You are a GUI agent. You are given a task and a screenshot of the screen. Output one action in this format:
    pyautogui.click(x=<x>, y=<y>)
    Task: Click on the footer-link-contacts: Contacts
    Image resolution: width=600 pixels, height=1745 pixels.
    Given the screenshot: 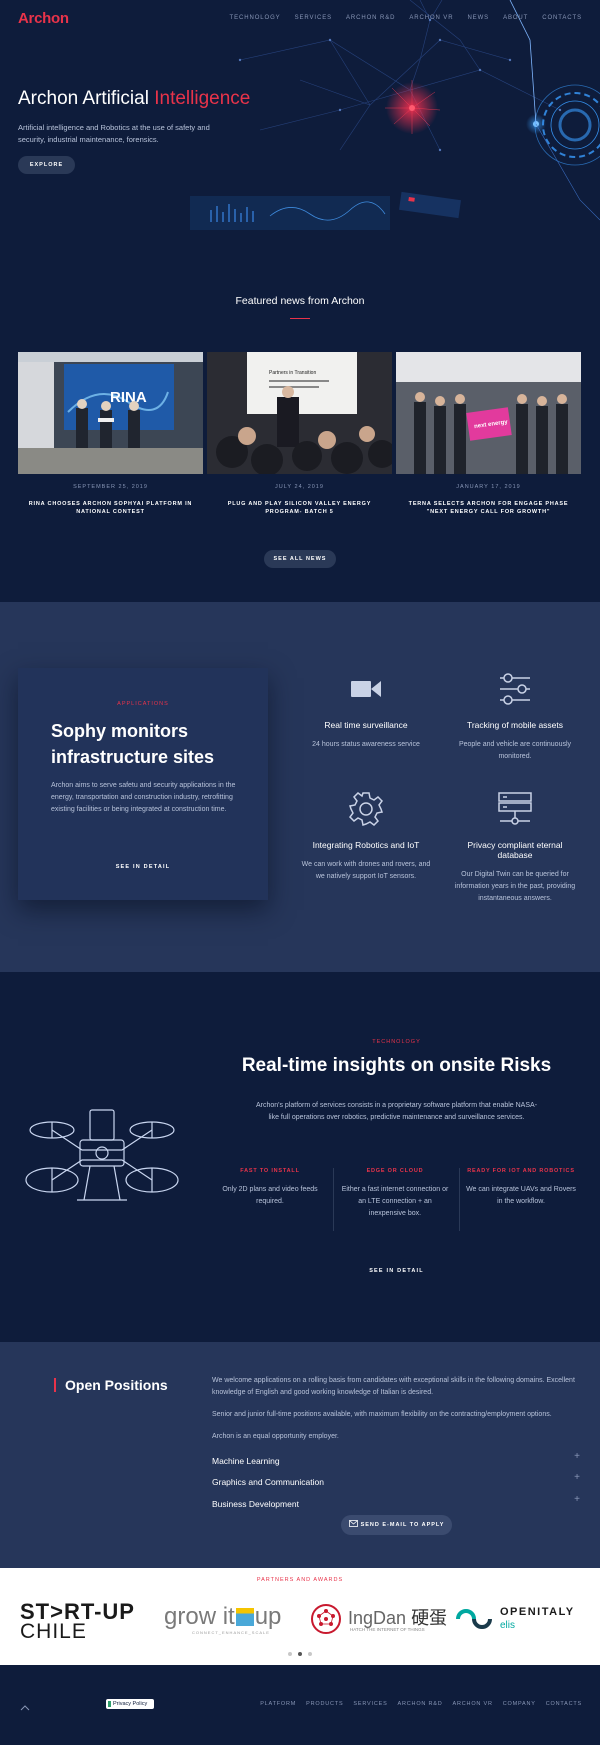 What is the action you would take?
    pyautogui.click(x=564, y=1704)
    